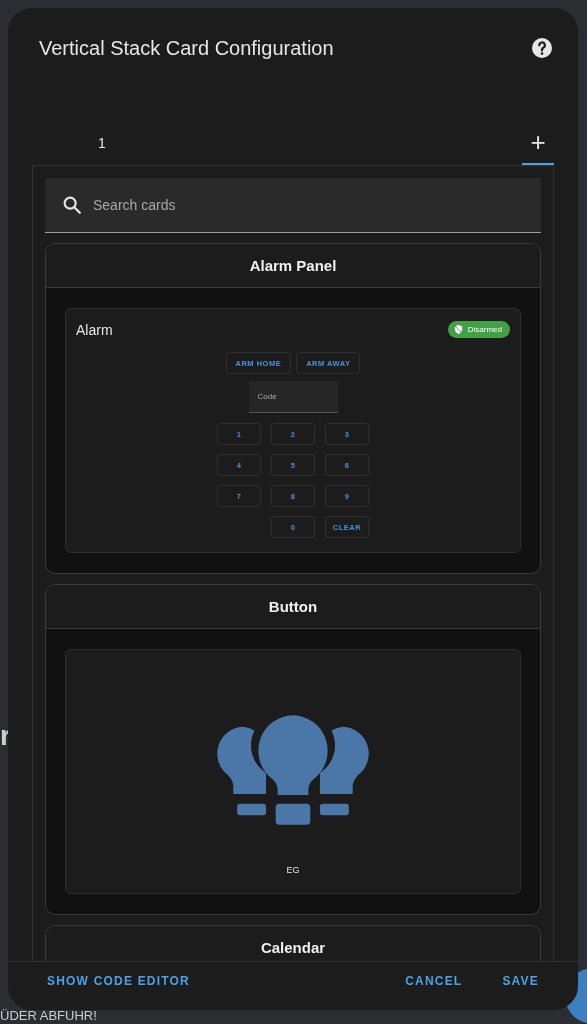 Image resolution: width=587 pixels, height=1024 pixels. Describe the element at coordinates (293, 266) in the screenshot. I see `card-title: Alarm Panel` at that location.